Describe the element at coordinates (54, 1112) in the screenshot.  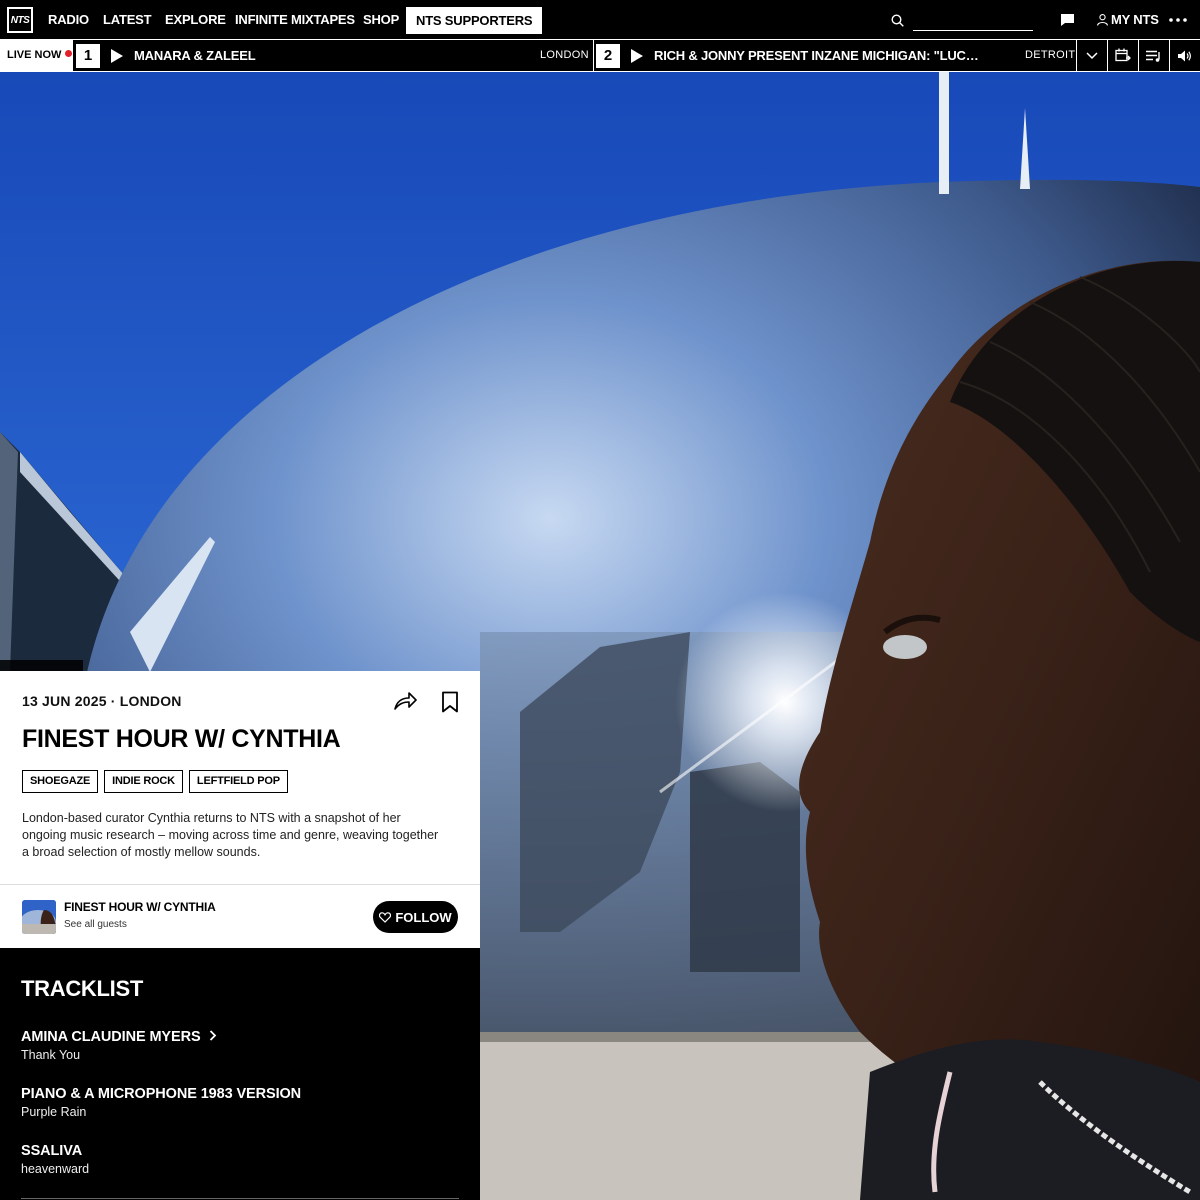
I see `track-title: Purple Rain` at that location.